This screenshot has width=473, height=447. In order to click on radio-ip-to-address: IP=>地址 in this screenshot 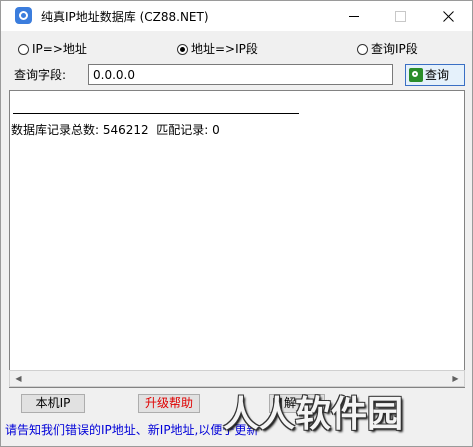, I will do `click(52, 48)`.